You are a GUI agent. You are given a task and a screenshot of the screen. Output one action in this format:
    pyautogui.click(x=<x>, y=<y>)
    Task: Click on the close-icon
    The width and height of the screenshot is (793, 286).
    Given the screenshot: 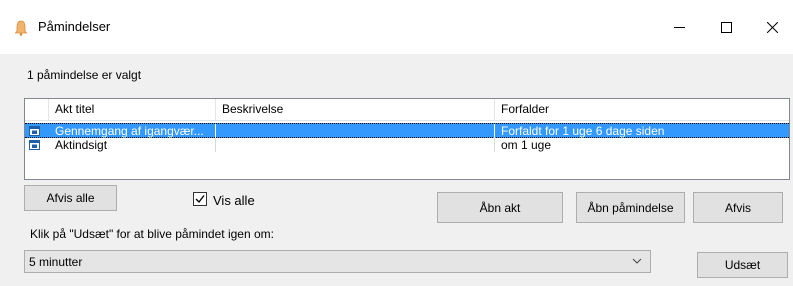 What is the action you would take?
    pyautogui.click(x=772, y=27)
    